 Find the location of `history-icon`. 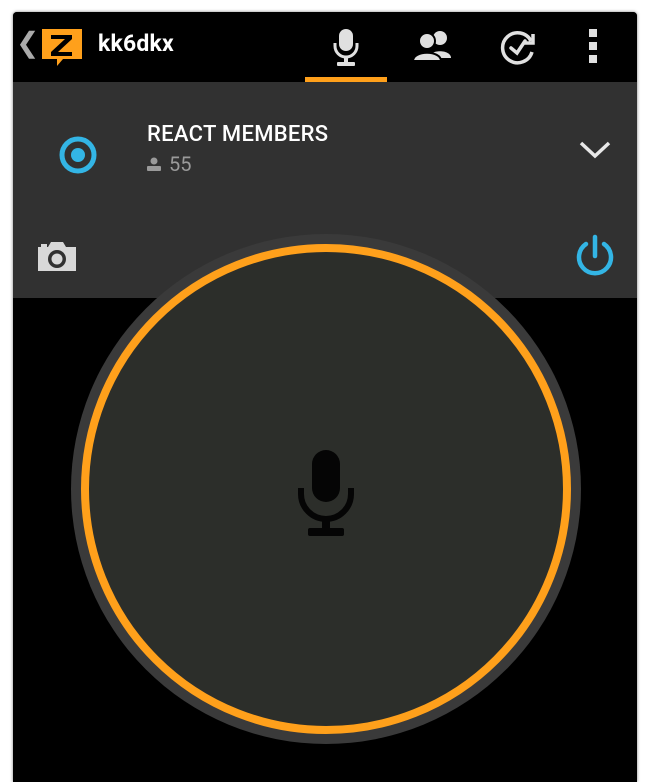

history-icon is located at coordinates (517, 48).